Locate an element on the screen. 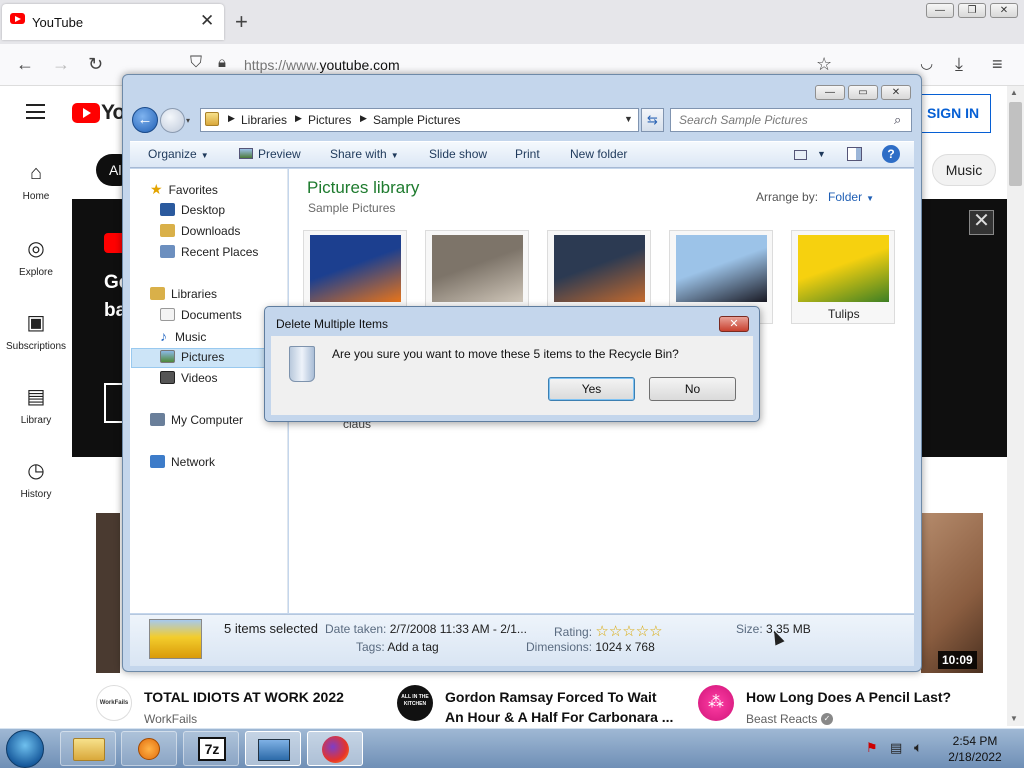 The height and width of the screenshot is (768, 1024). video-title: TOTAL IDIOTS AT WORK 2022 is located at coordinates (244, 697).